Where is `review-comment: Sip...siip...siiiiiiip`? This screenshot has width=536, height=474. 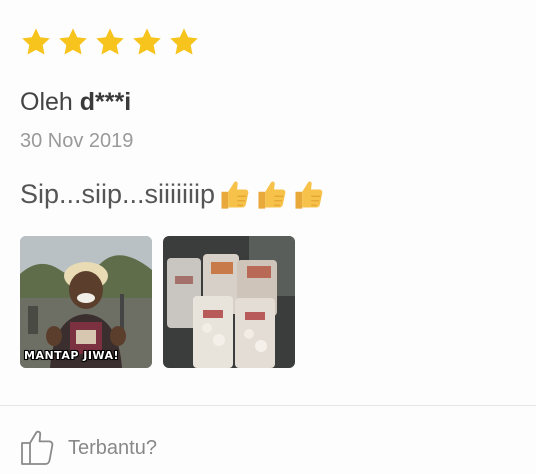
review-comment: Sip...siip...siiiiiiip is located at coordinates (174, 194).